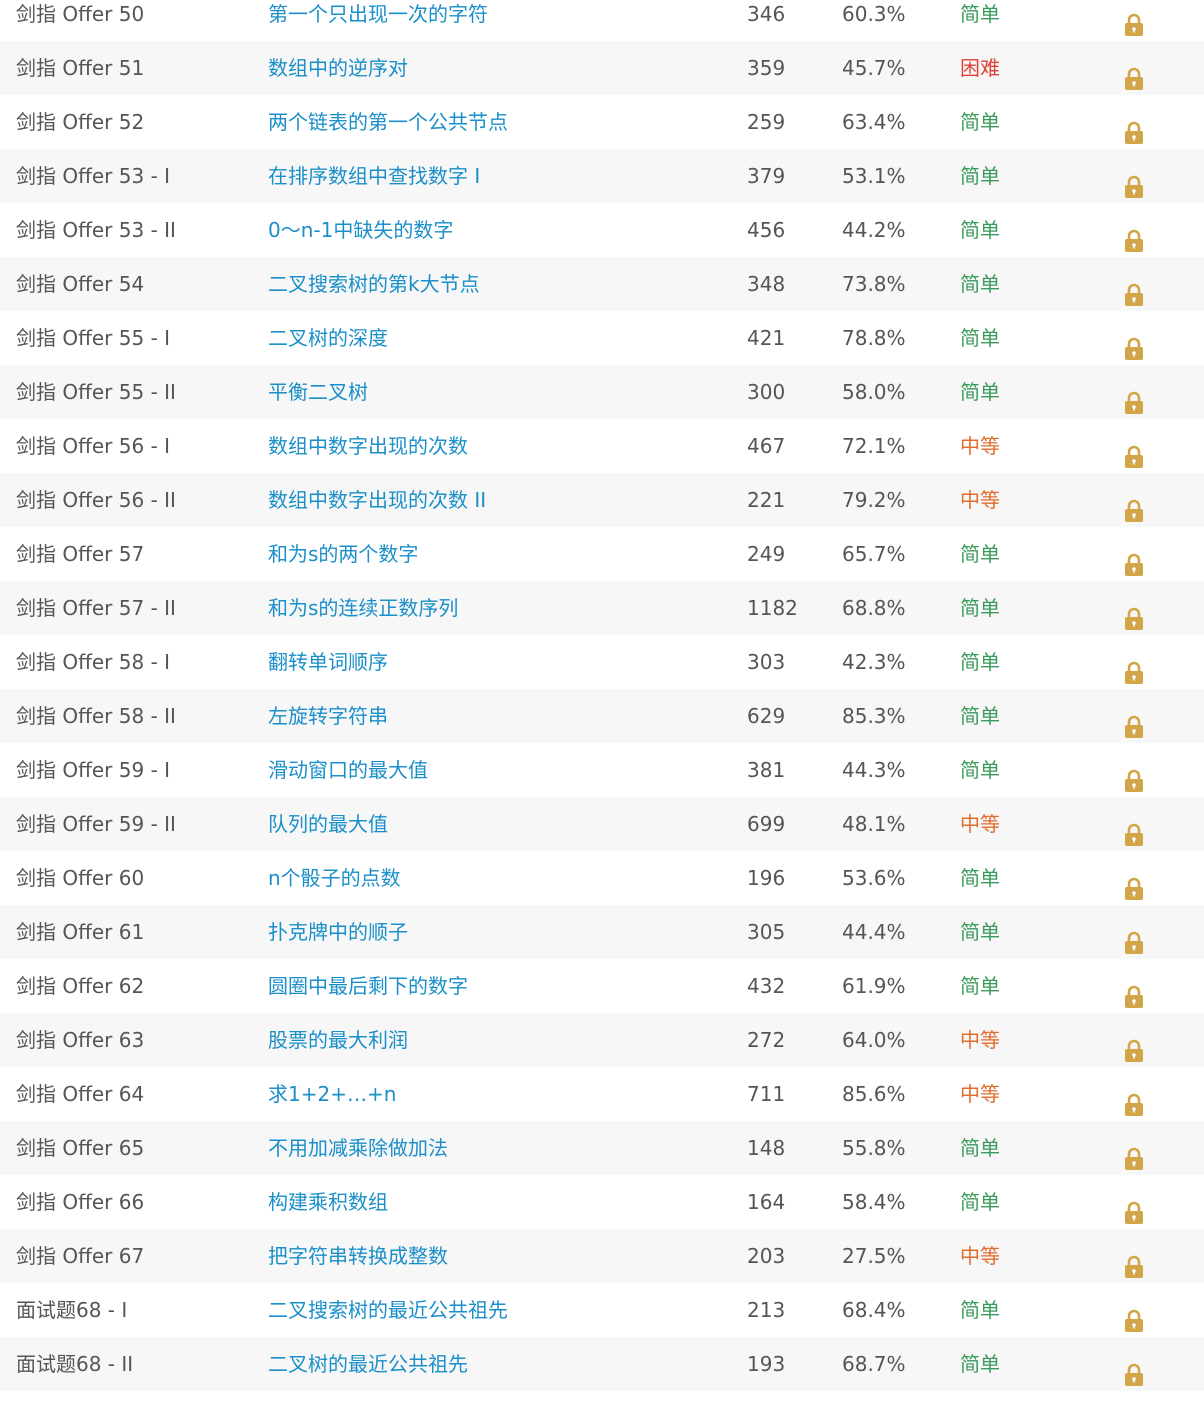 The height and width of the screenshot is (1407, 1204). What do you see at coordinates (80, 554) in the screenshot?
I see `problem-id: 剑指 Offer 57` at bounding box center [80, 554].